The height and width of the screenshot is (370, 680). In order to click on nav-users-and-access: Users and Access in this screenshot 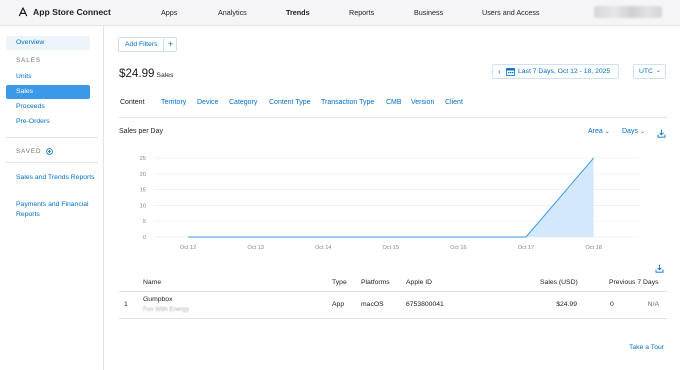, I will do `click(511, 12)`.